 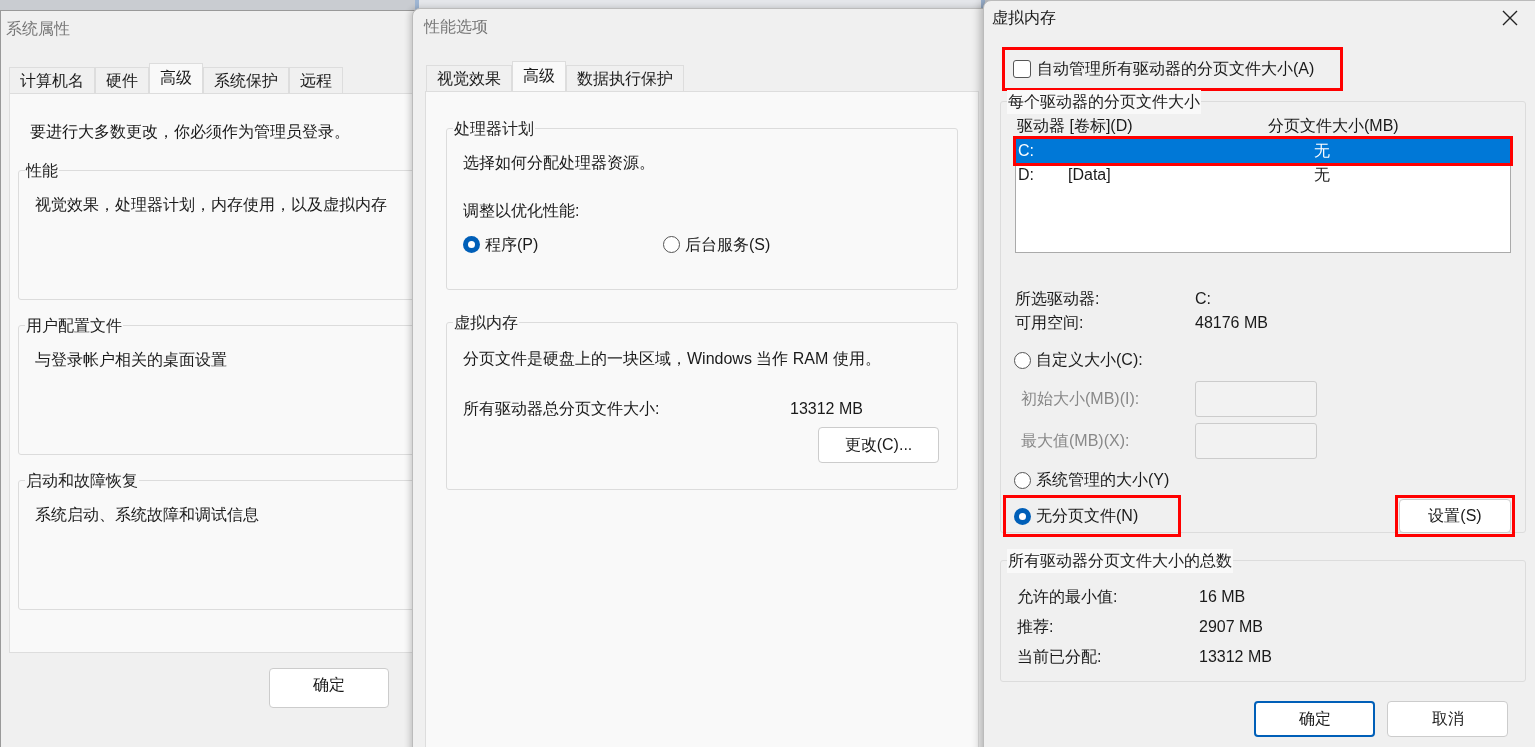 What do you see at coordinates (147, 515) in the screenshot?
I see `group-description: 系统启动、系统故障和调试信息` at bounding box center [147, 515].